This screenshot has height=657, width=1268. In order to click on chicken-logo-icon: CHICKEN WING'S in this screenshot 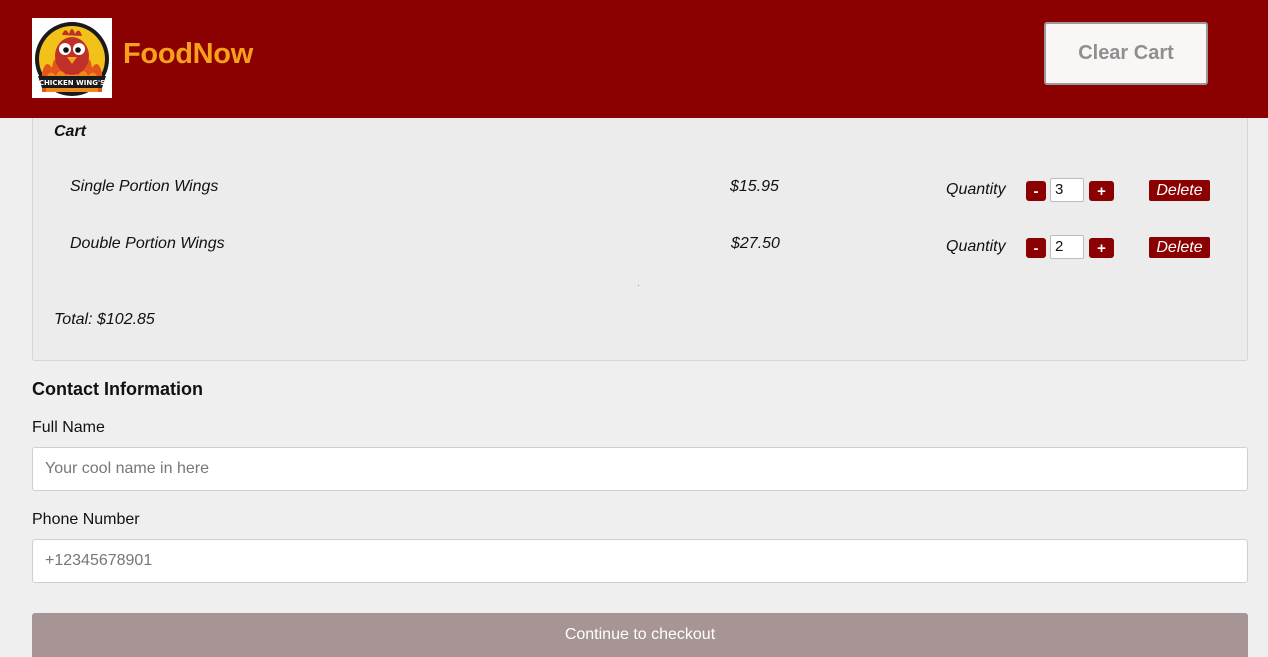, I will do `click(72, 58)`.